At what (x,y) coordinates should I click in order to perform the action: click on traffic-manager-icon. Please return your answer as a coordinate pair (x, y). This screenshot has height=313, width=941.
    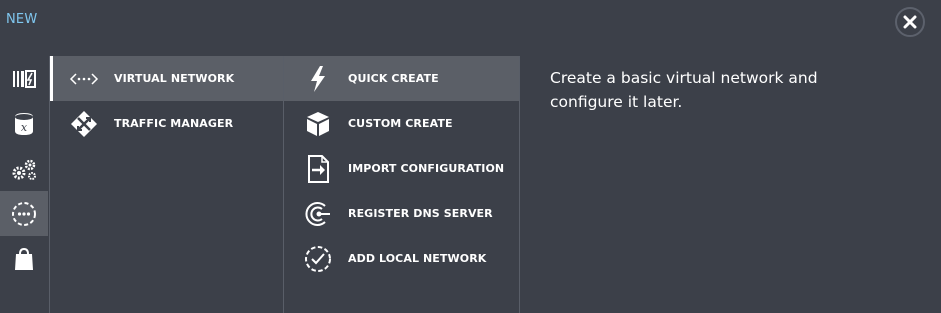
    Looking at the image, I should click on (84, 124).